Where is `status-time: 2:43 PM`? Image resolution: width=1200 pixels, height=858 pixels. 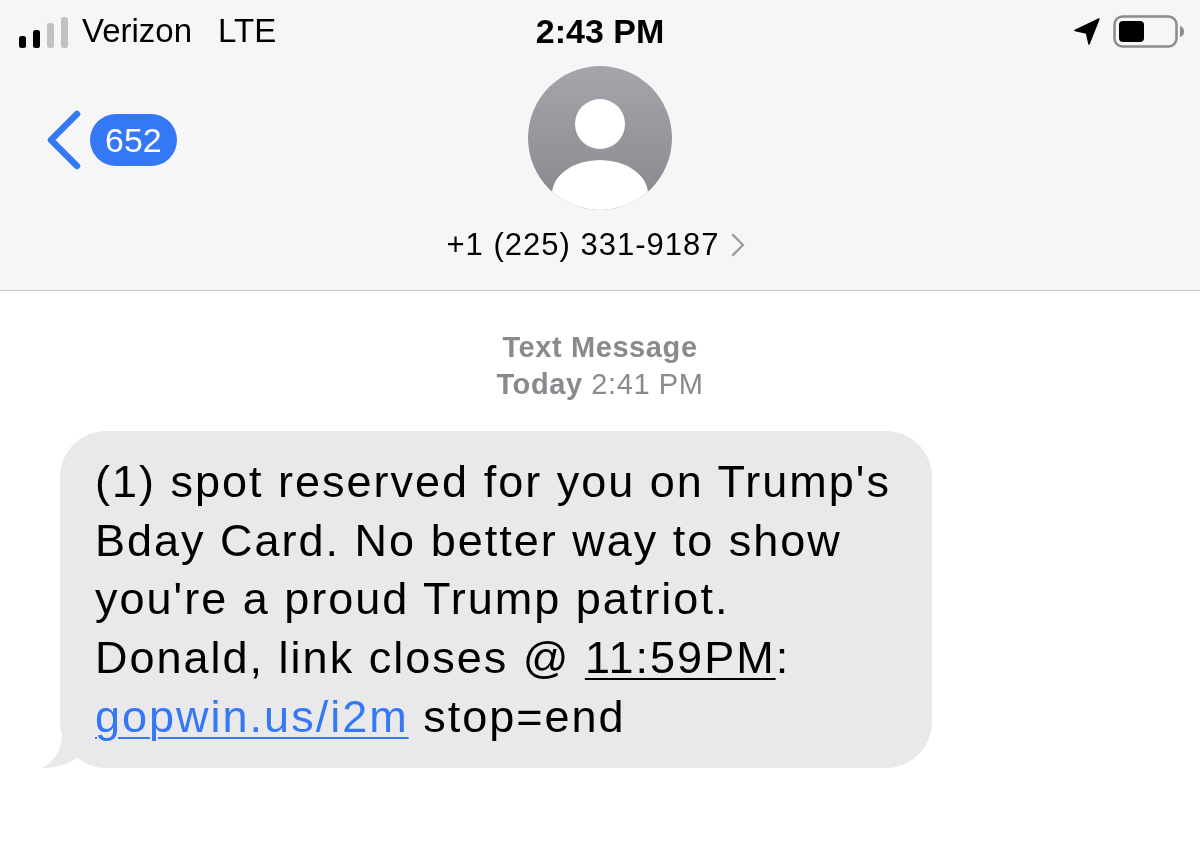
status-time: 2:43 PM is located at coordinates (600, 31).